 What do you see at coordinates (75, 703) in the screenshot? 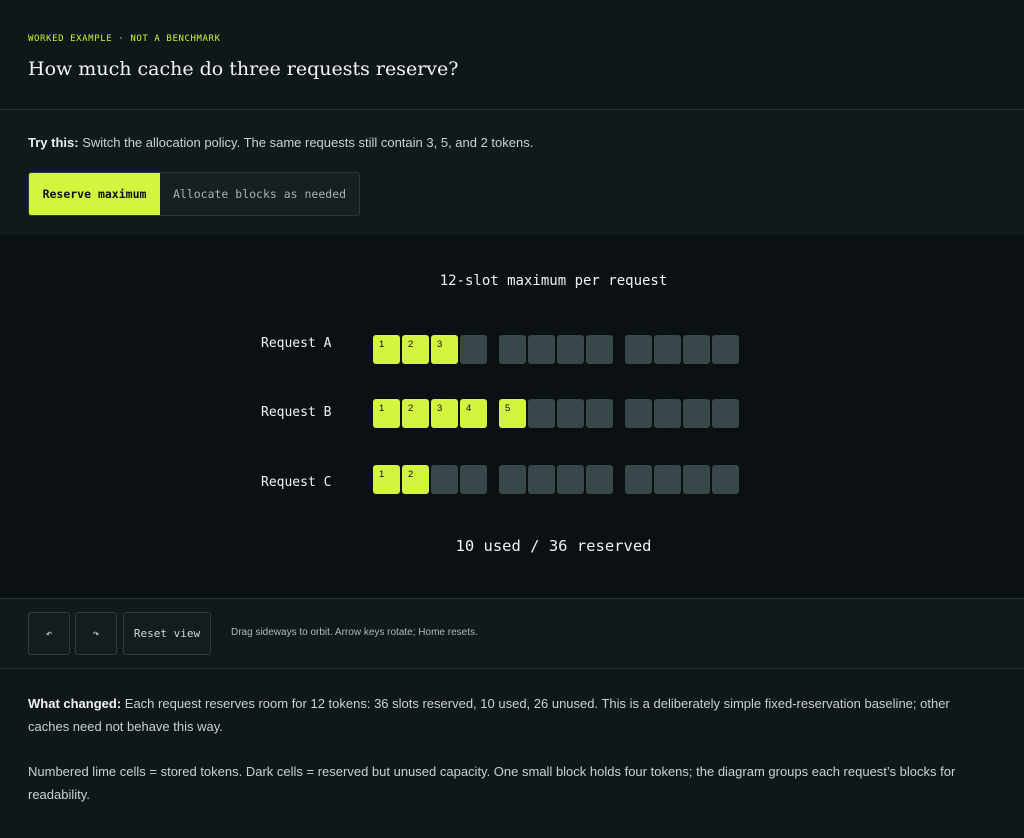
I see `what-changed-label: What changed:` at bounding box center [75, 703].